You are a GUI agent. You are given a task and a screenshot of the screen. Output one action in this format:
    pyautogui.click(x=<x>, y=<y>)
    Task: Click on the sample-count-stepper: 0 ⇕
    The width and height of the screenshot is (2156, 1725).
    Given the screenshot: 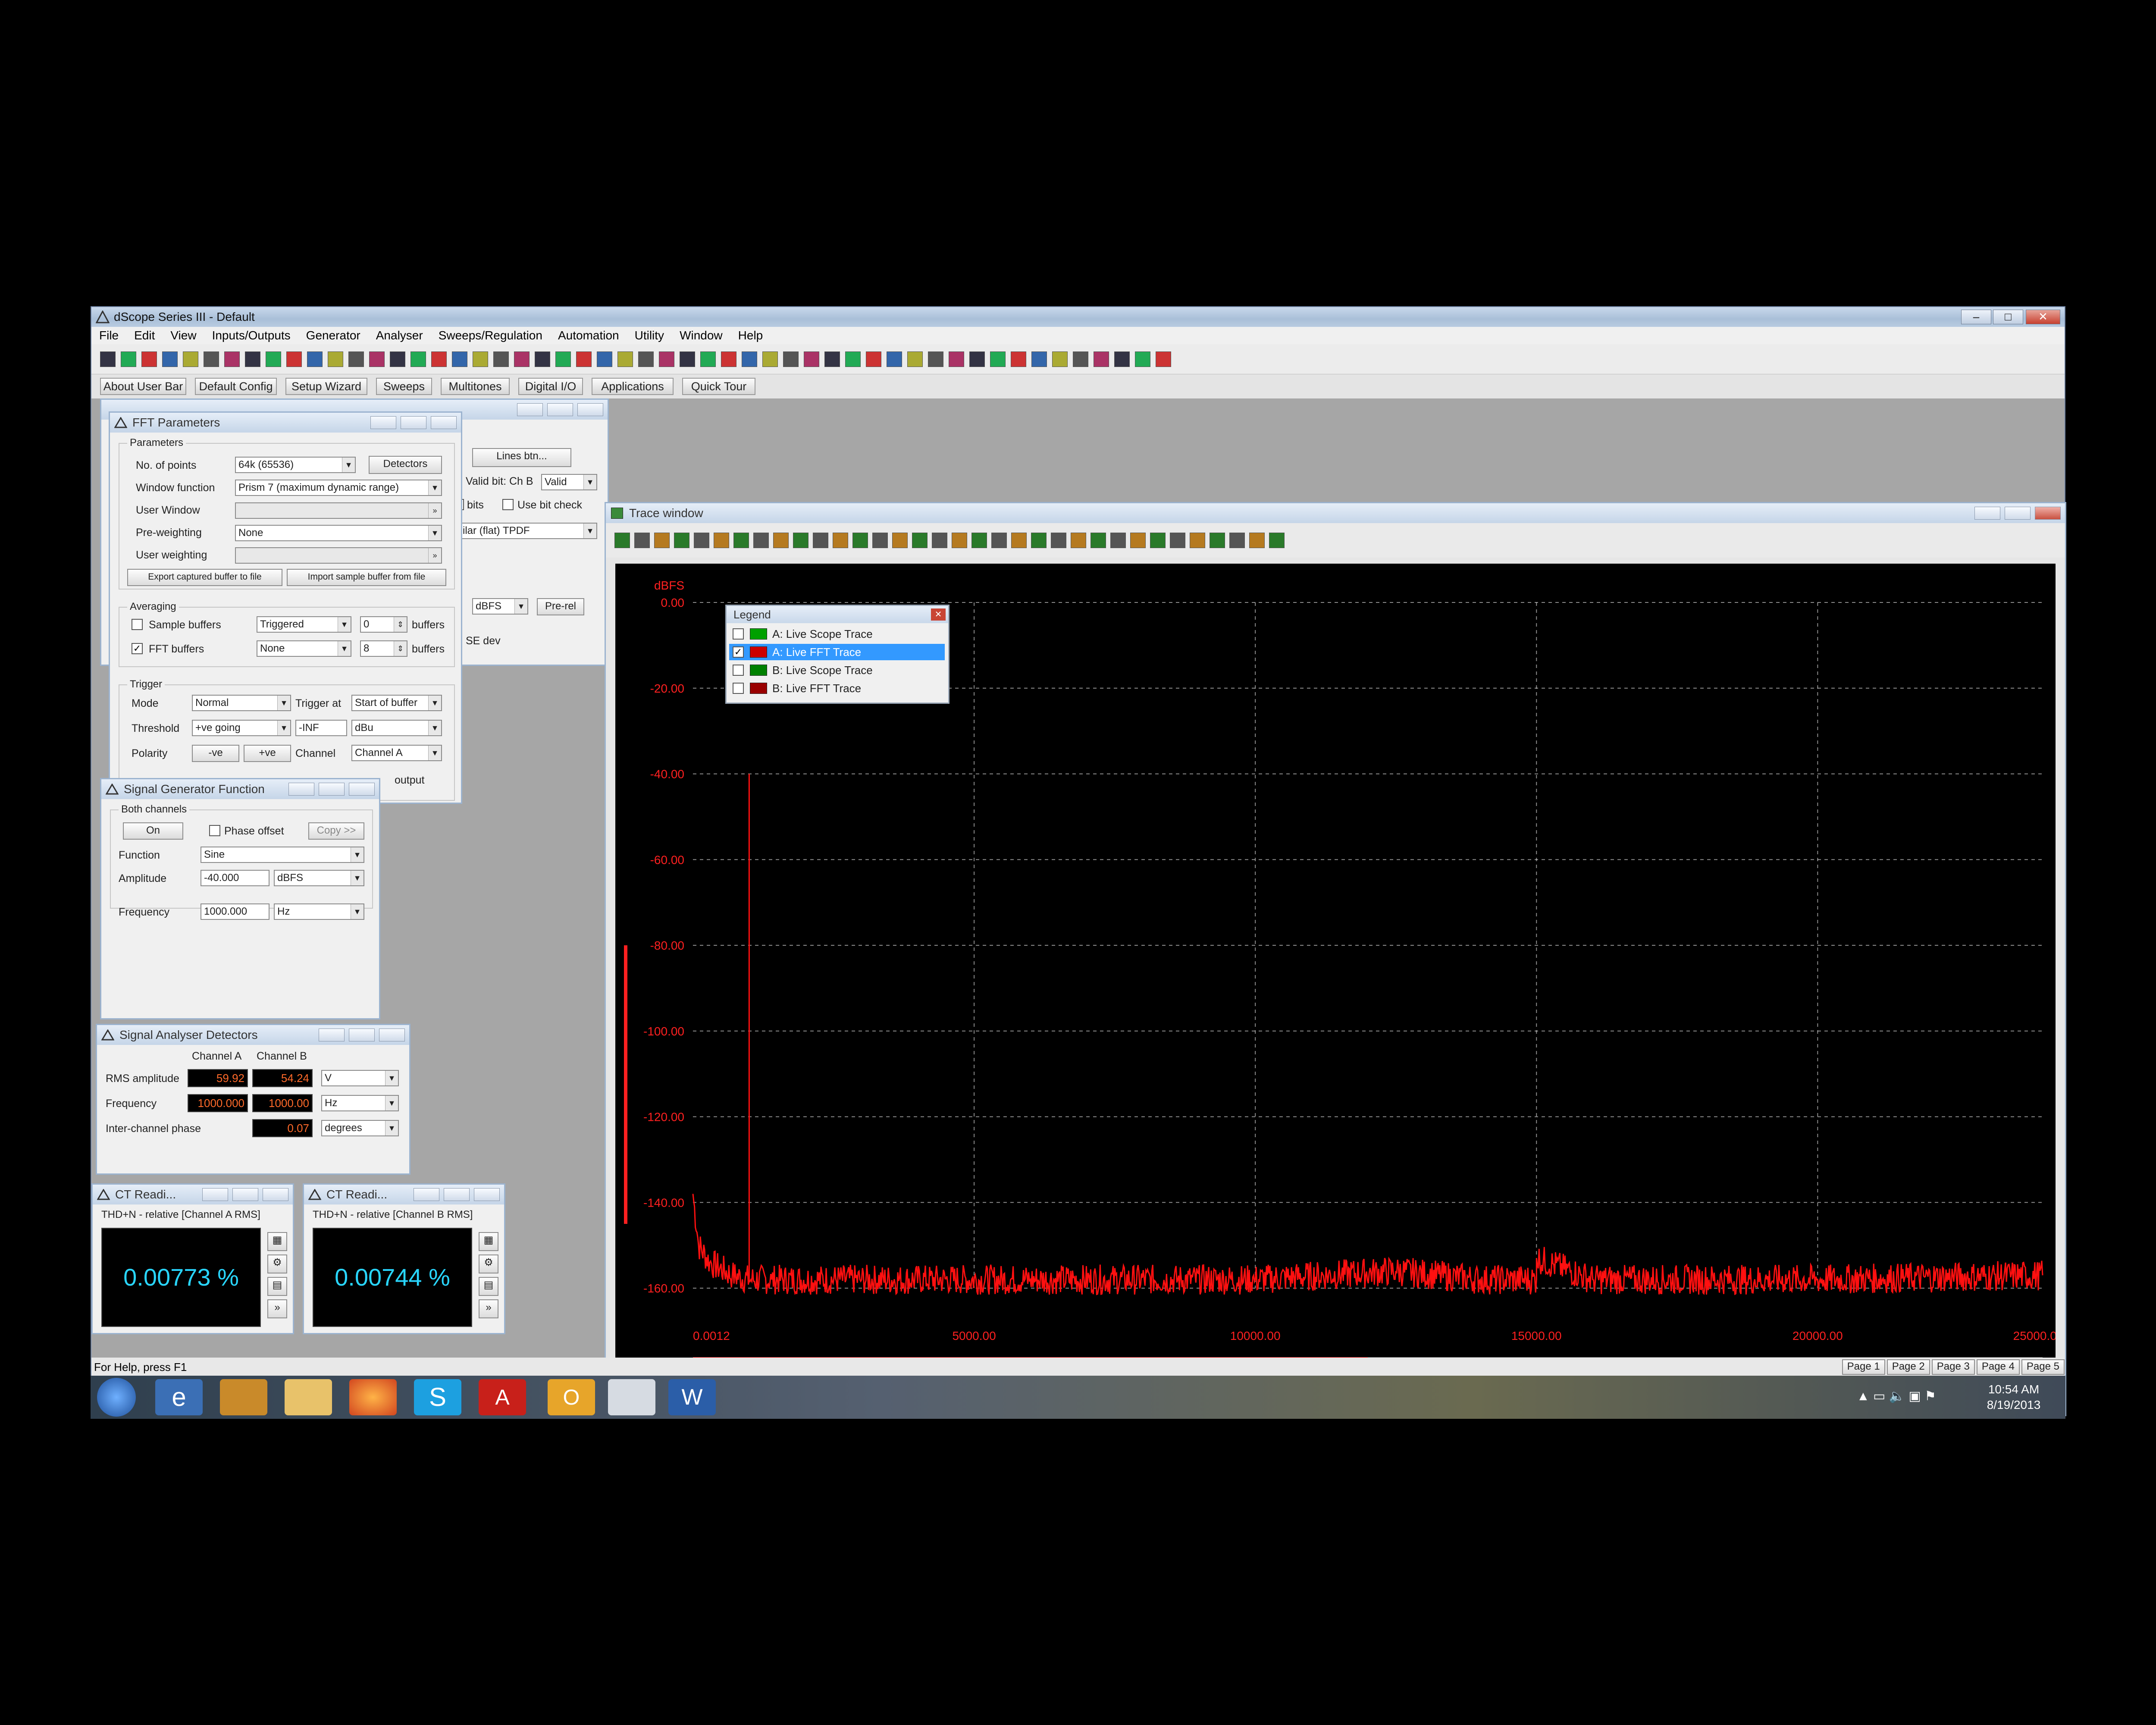 What is the action you would take?
    pyautogui.click(x=383, y=624)
    